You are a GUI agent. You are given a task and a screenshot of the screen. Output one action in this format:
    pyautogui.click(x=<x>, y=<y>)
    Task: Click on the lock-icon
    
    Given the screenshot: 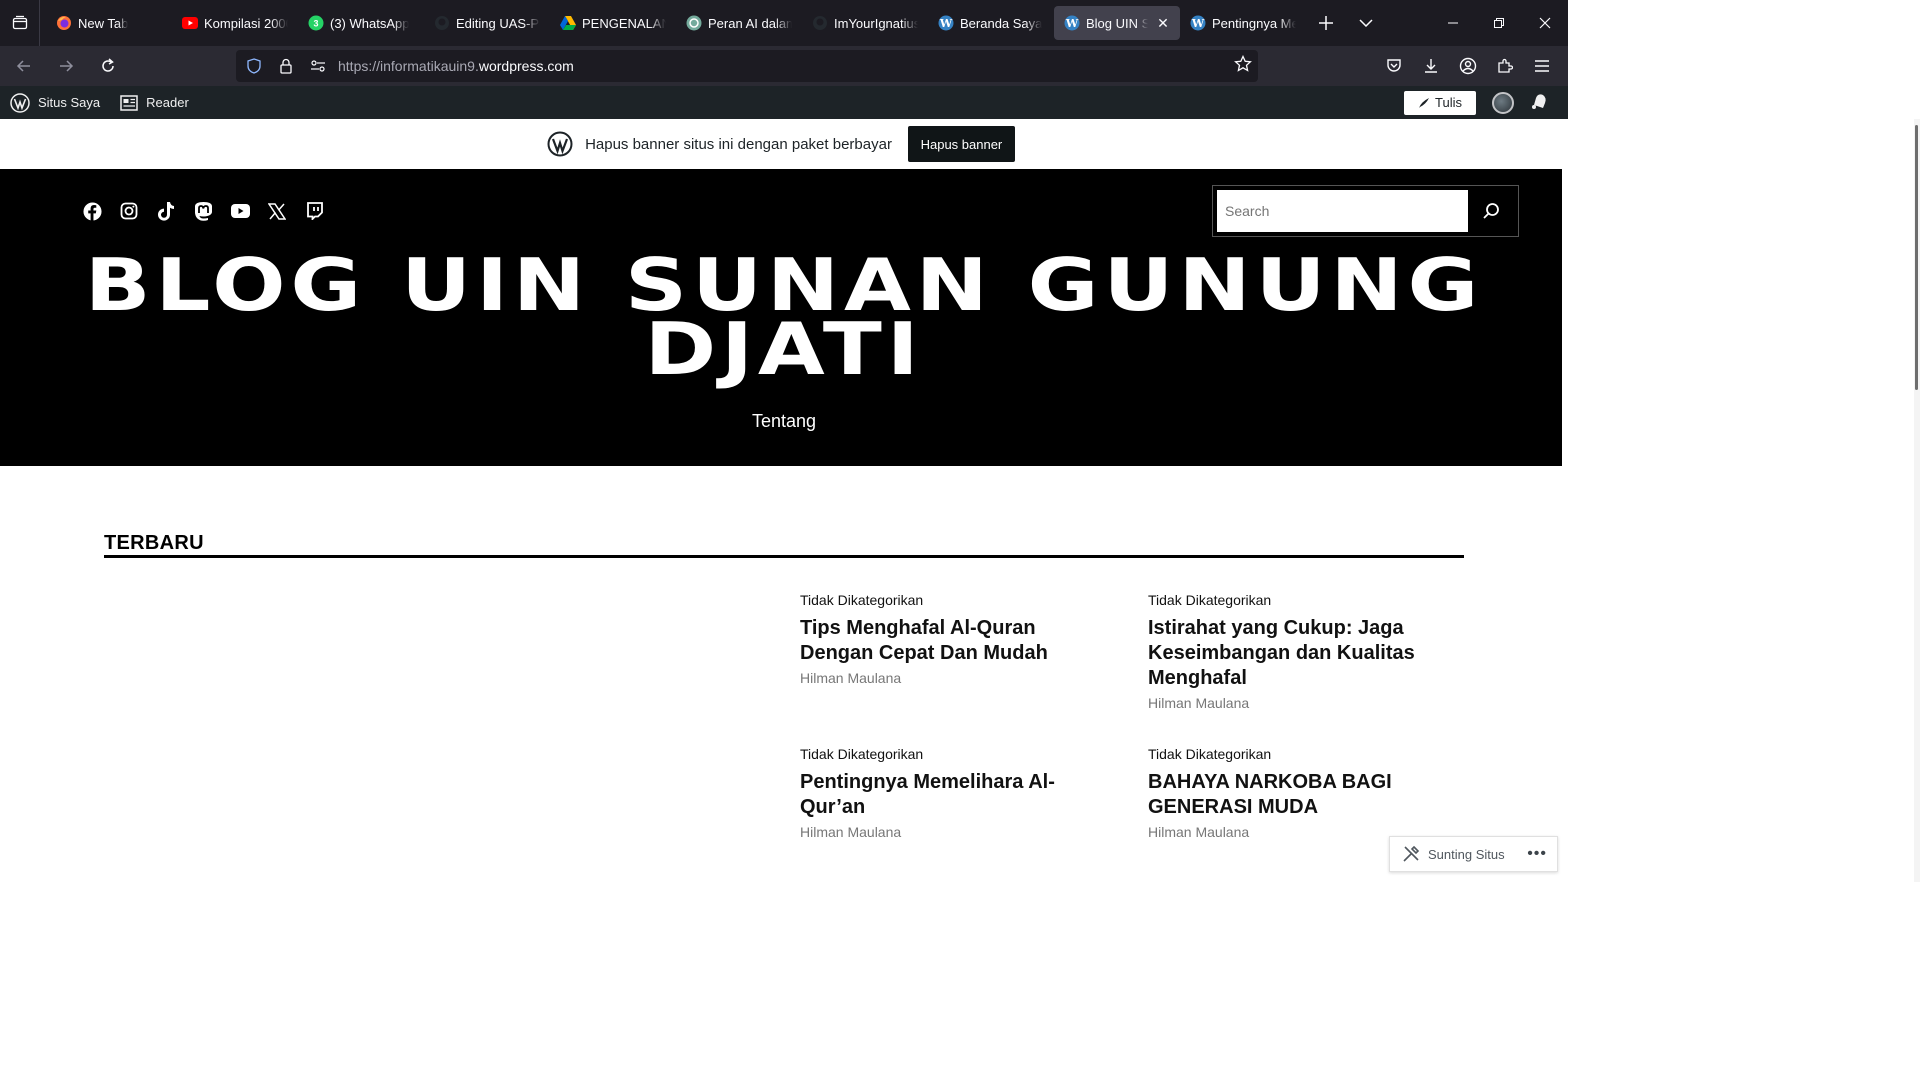 What is the action you would take?
    pyautogui.click(x=286, y=66)
    